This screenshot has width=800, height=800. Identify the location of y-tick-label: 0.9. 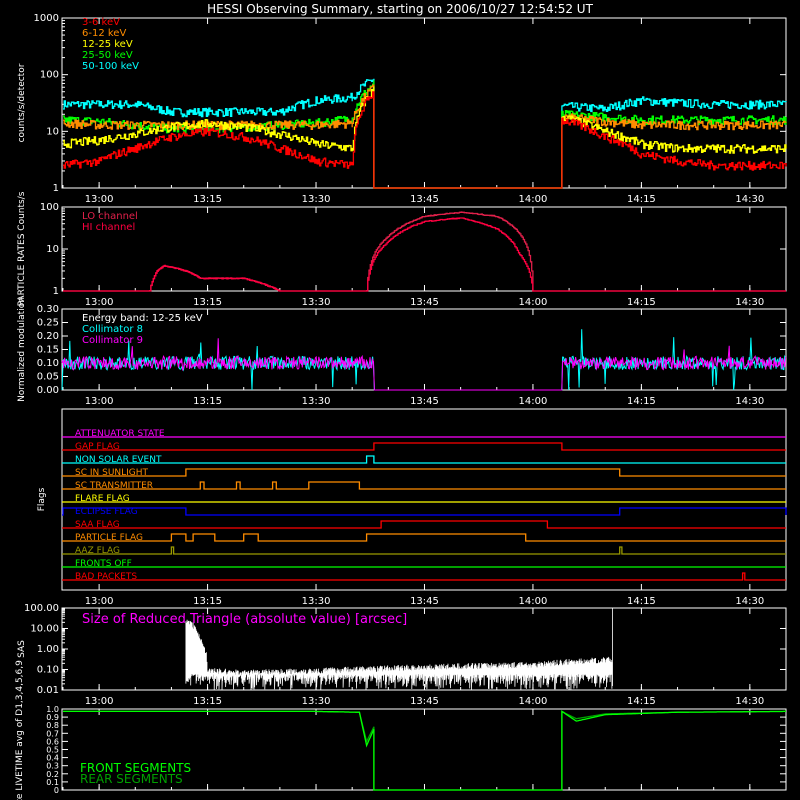
(52, 717).